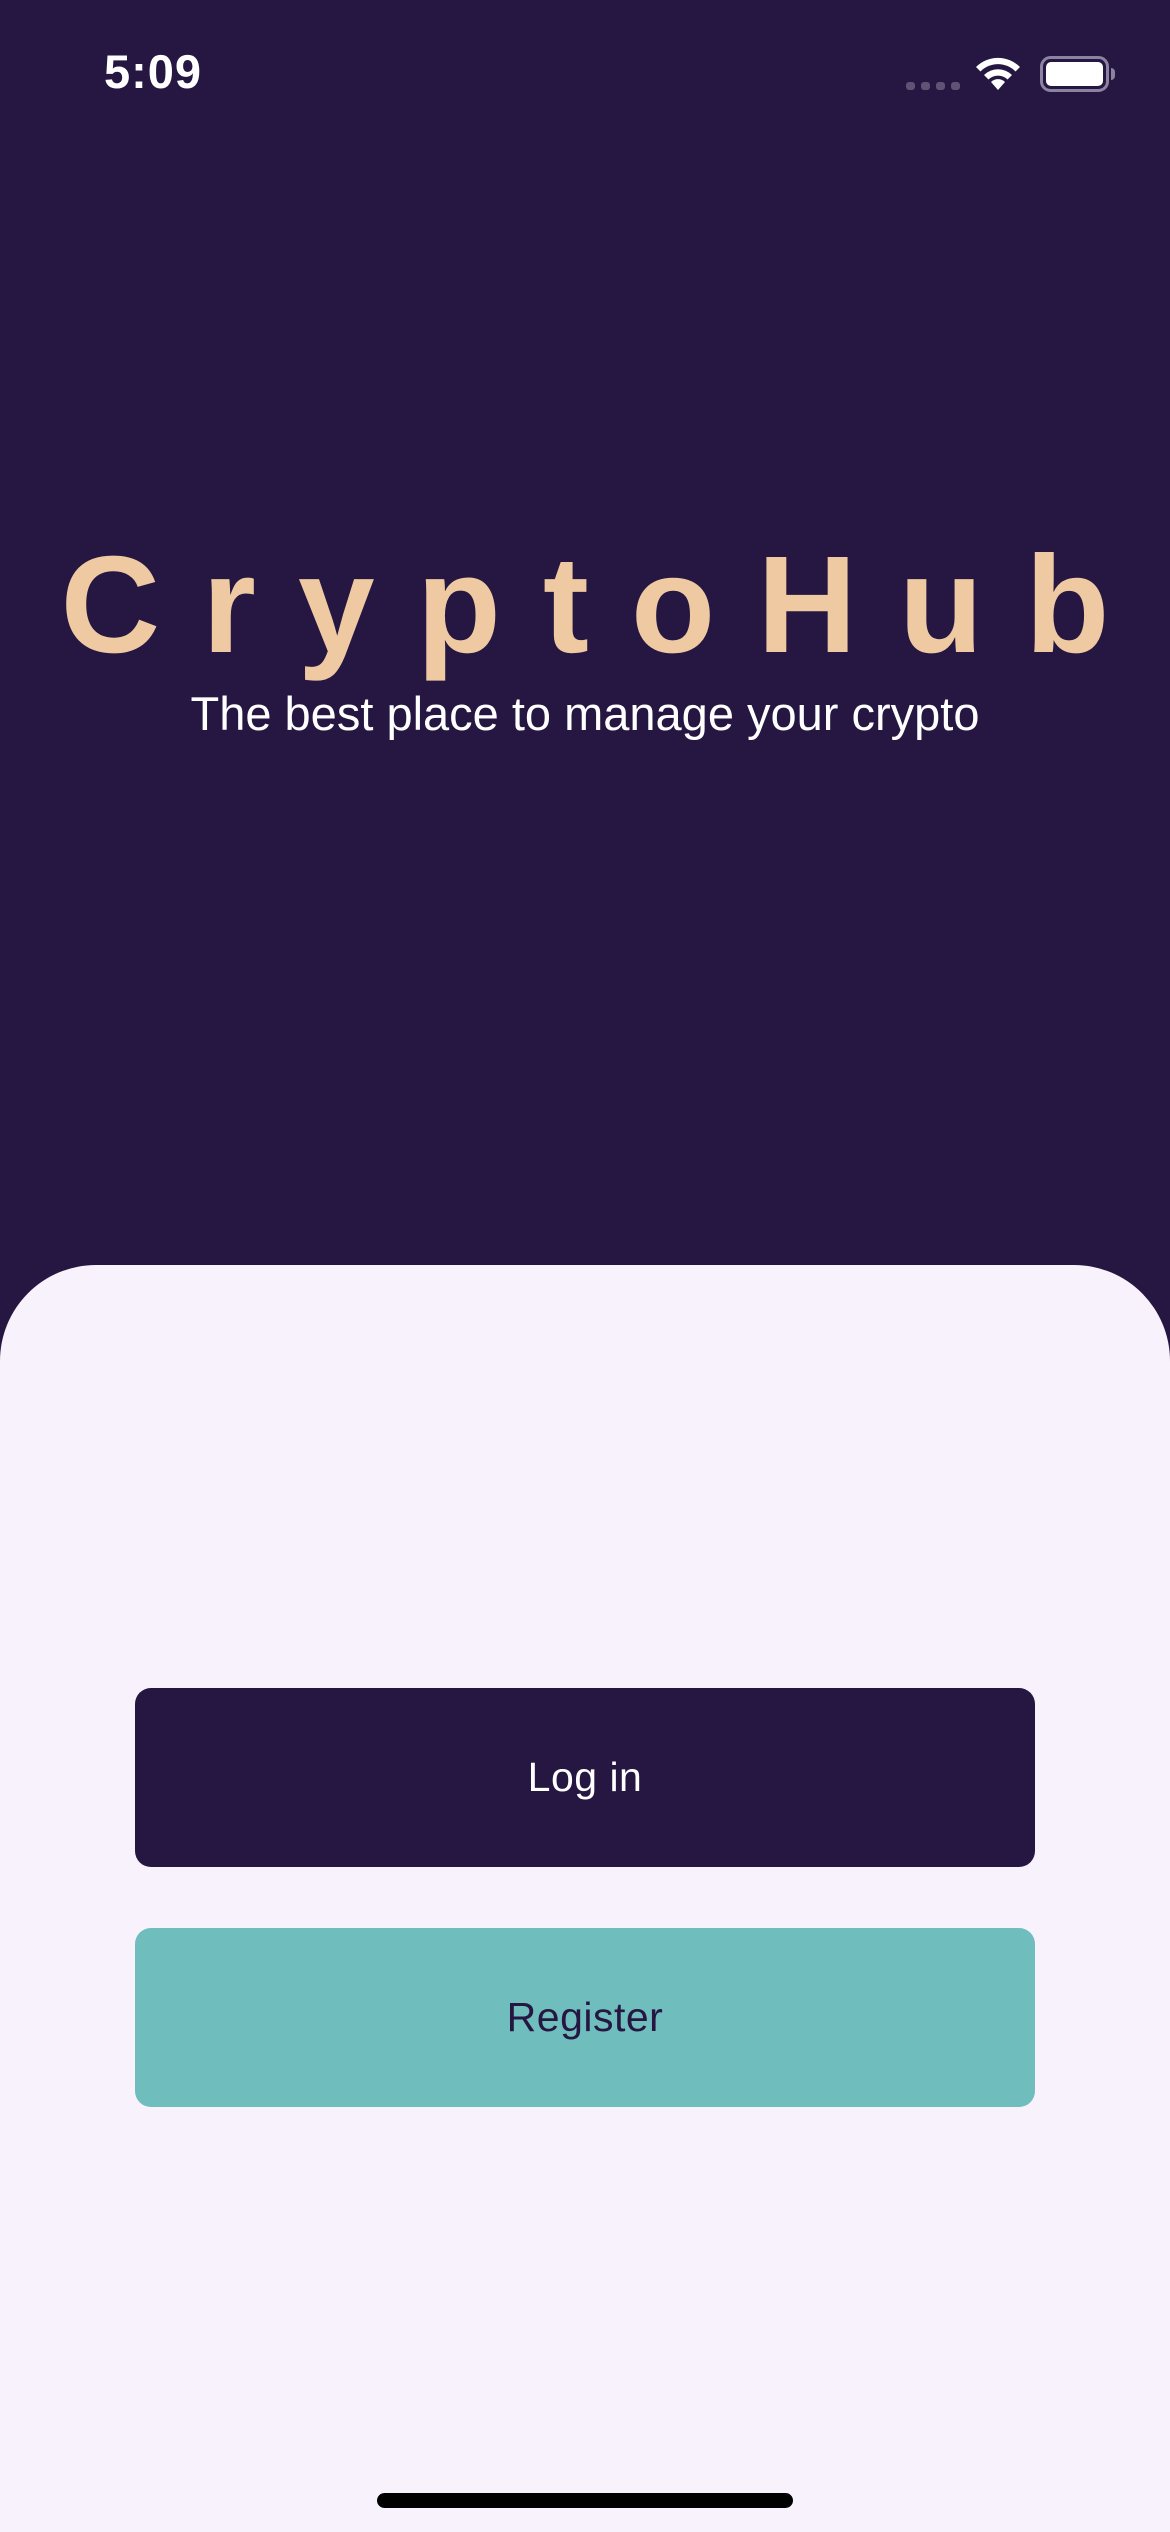 This screenshot has width=1170, height=2532. I want to click on app-title: CryptoHub, so click(606, 605).